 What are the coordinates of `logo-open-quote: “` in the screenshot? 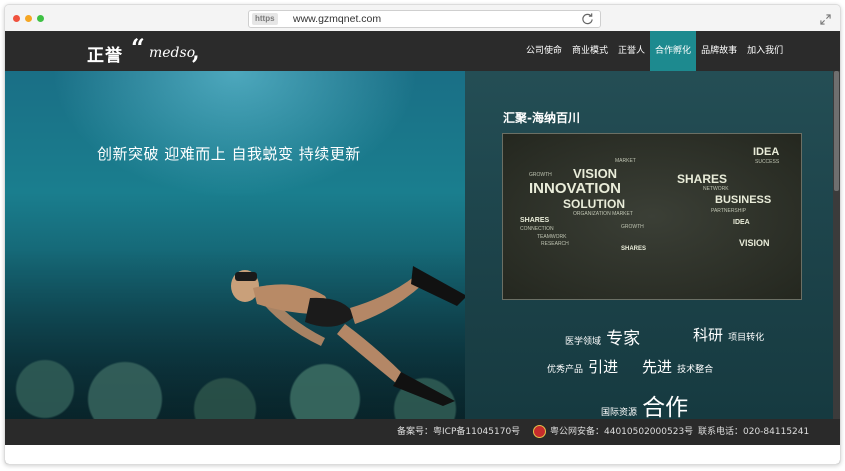 It's located at (138, 47).